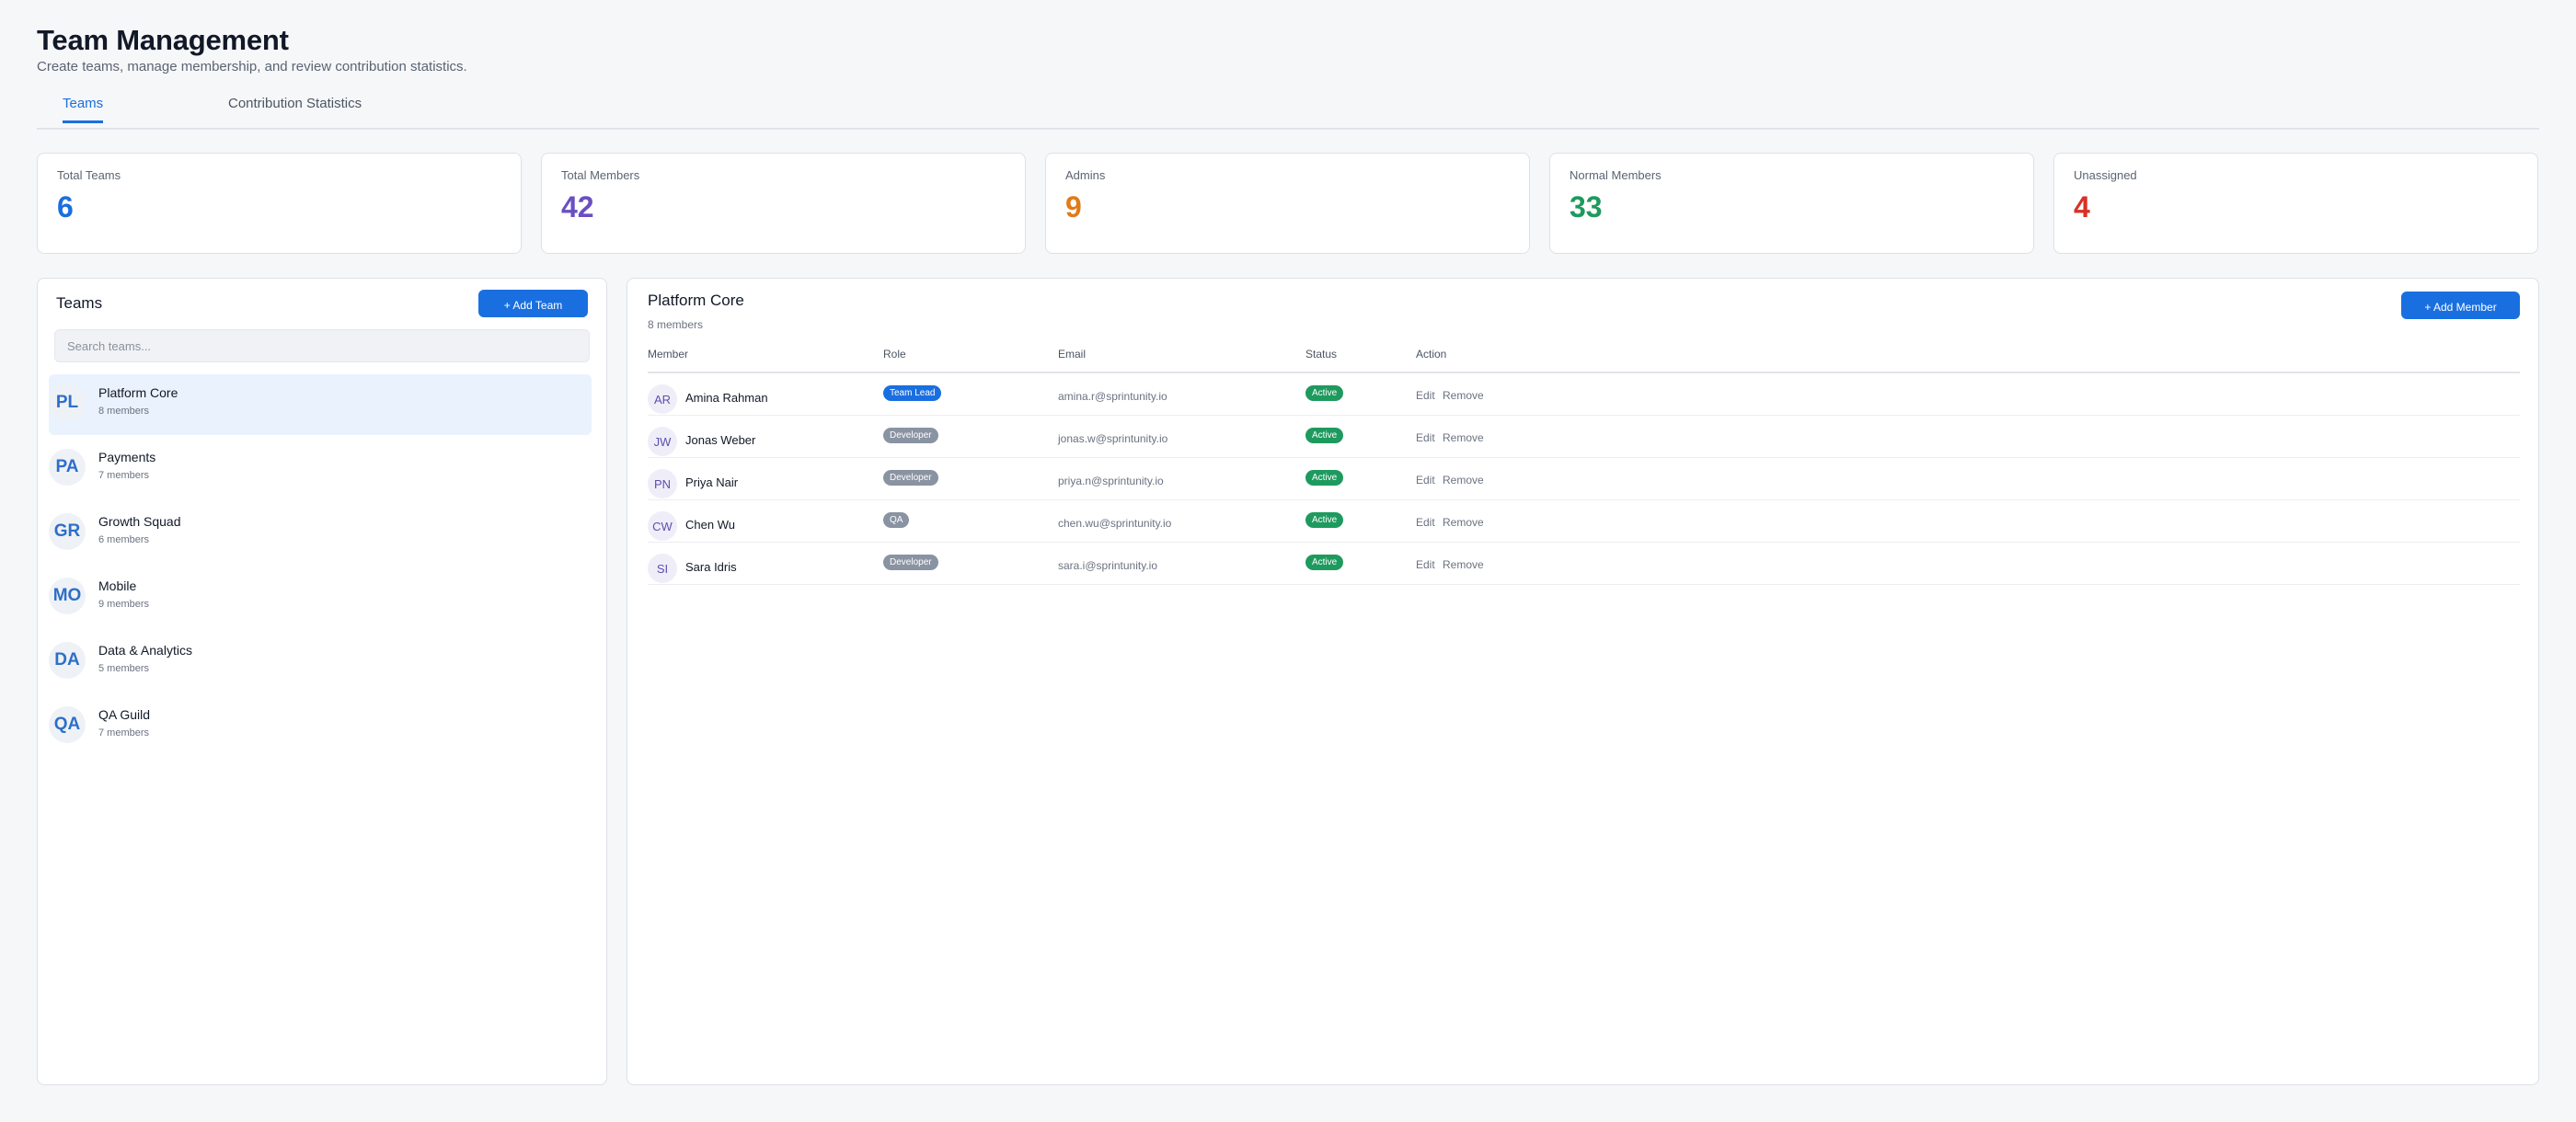  Describe the element at coordinates (79, 303) in the screenshot. I see `teams-panel-title: Teams` at that location.